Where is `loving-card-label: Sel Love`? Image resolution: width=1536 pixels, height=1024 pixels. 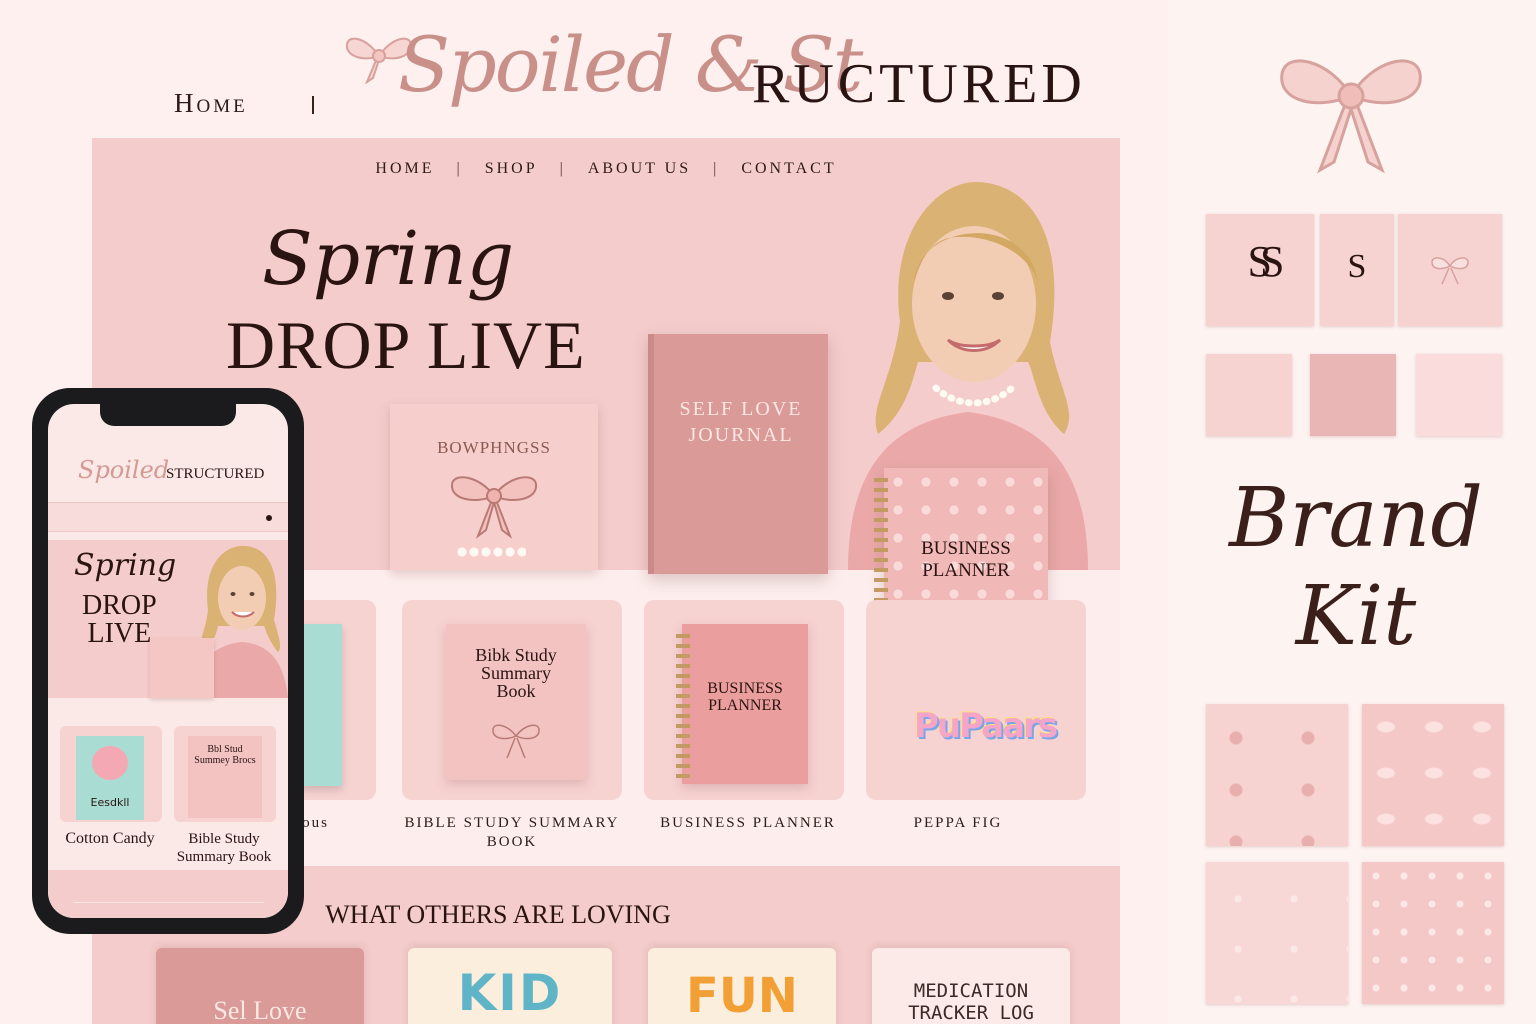
loving-card-label: Sel Love is located at coordinates (260, 1010).